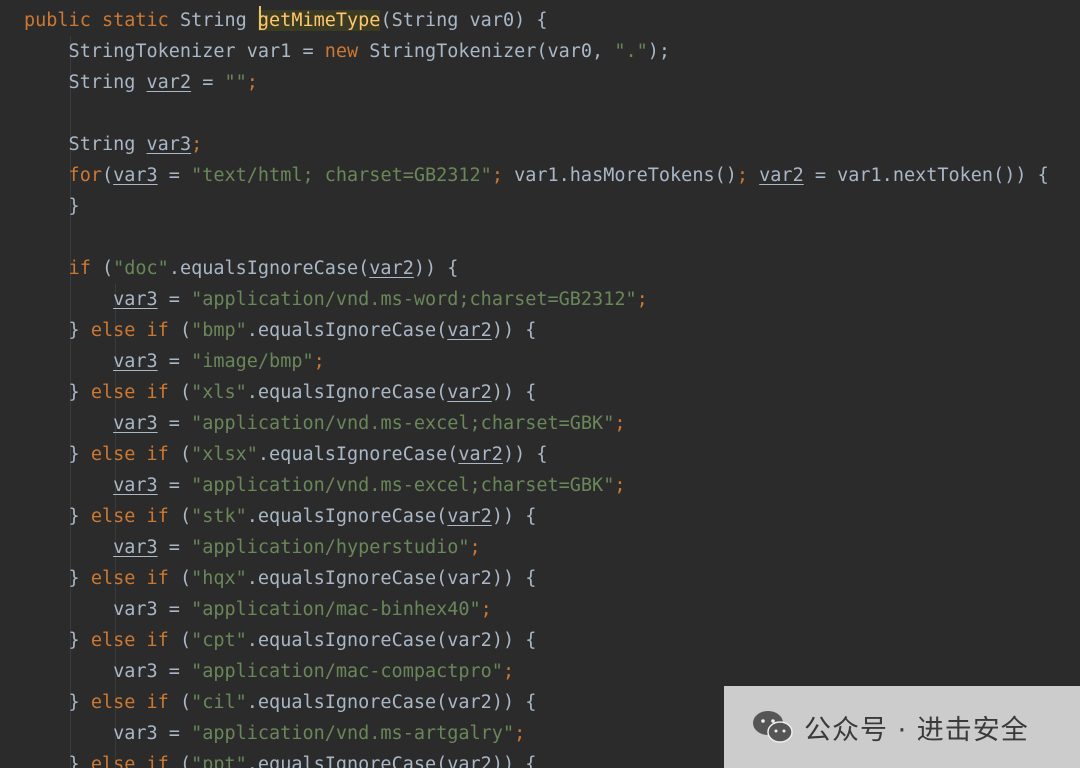  I want to click on code-token: "application/vnd.ms-word;charset=GB2312", so click(414, 299).